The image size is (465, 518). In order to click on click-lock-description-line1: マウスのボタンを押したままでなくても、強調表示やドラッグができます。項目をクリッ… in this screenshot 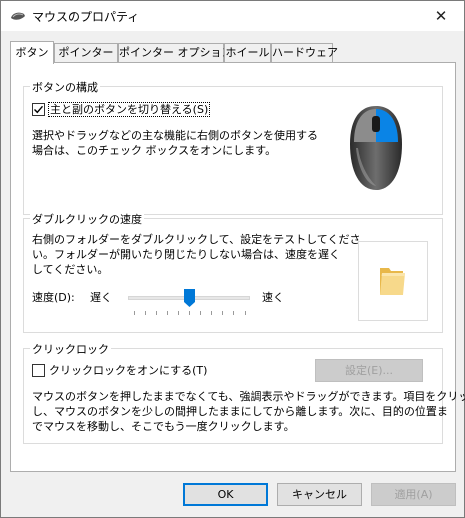, I will do `click(248, 396)`.